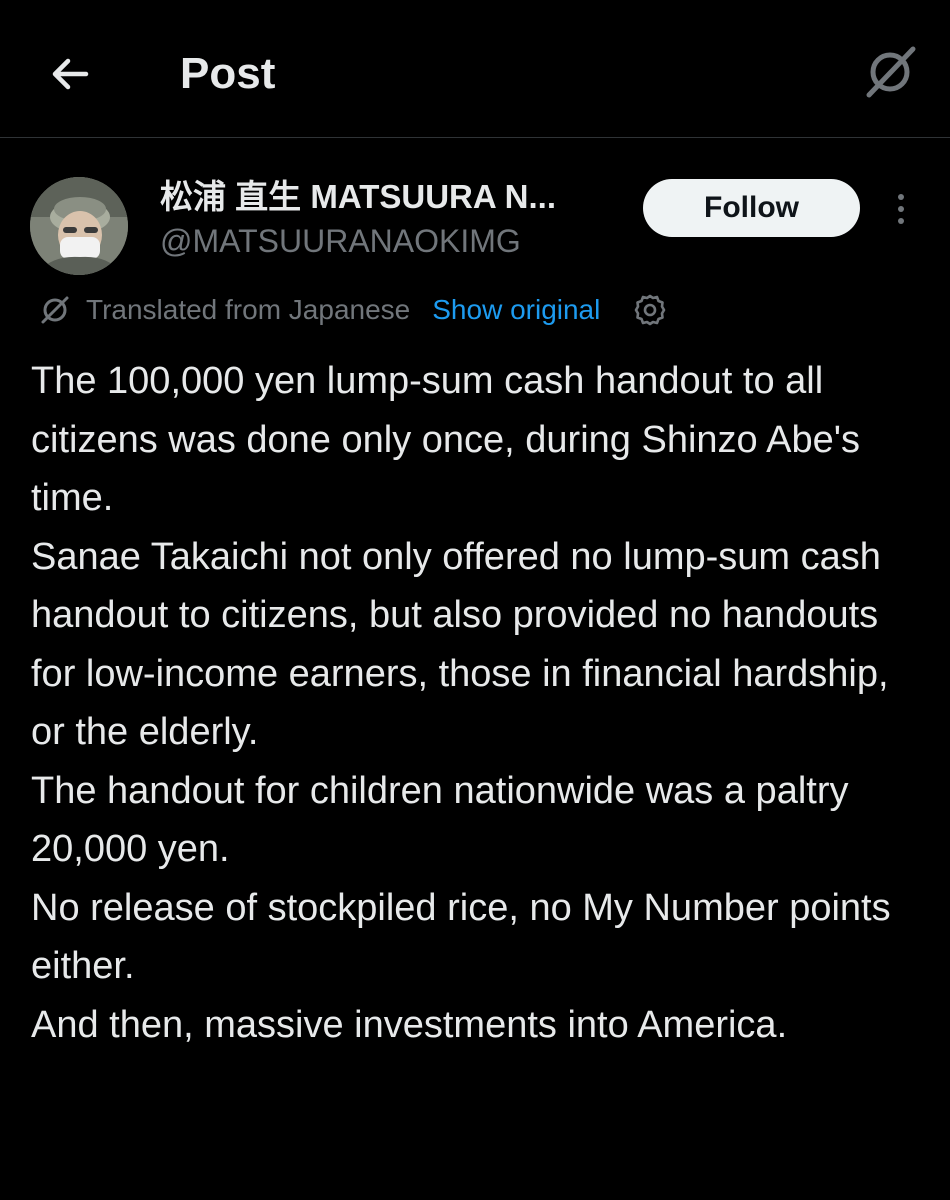 The width and height of the screenshot is (950, 1200). Describe the element at coordinates (55, 310) in the screenshot. I see `translate-icon` at that location.